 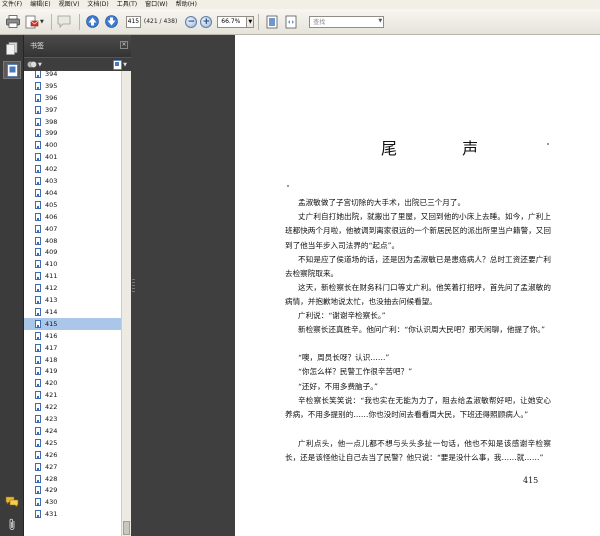 I want to click on paragraph: 新检察长还真胜辛。他问广利：“你认识周大民吧？那天闲聊，他提了你。”, so click(x=421, y=329).